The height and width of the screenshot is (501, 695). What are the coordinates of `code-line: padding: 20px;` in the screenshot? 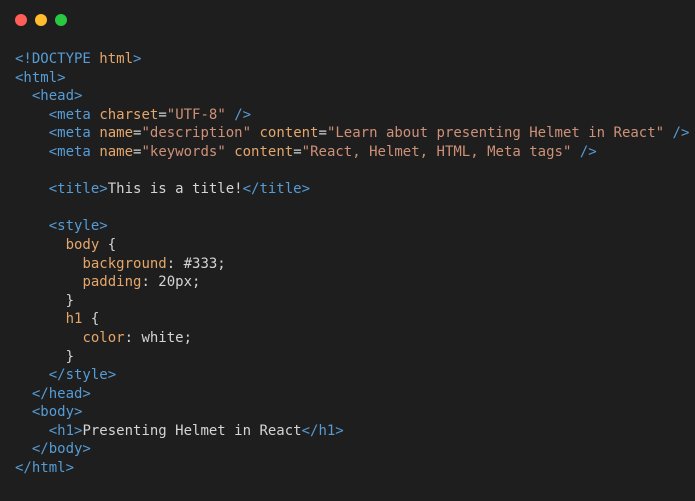 It's located at (352, 282).